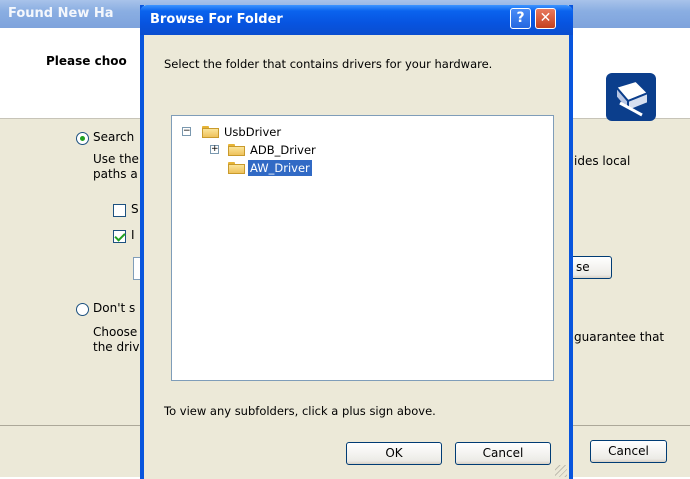  I want to click on help-button: ?, so click(520, 18).